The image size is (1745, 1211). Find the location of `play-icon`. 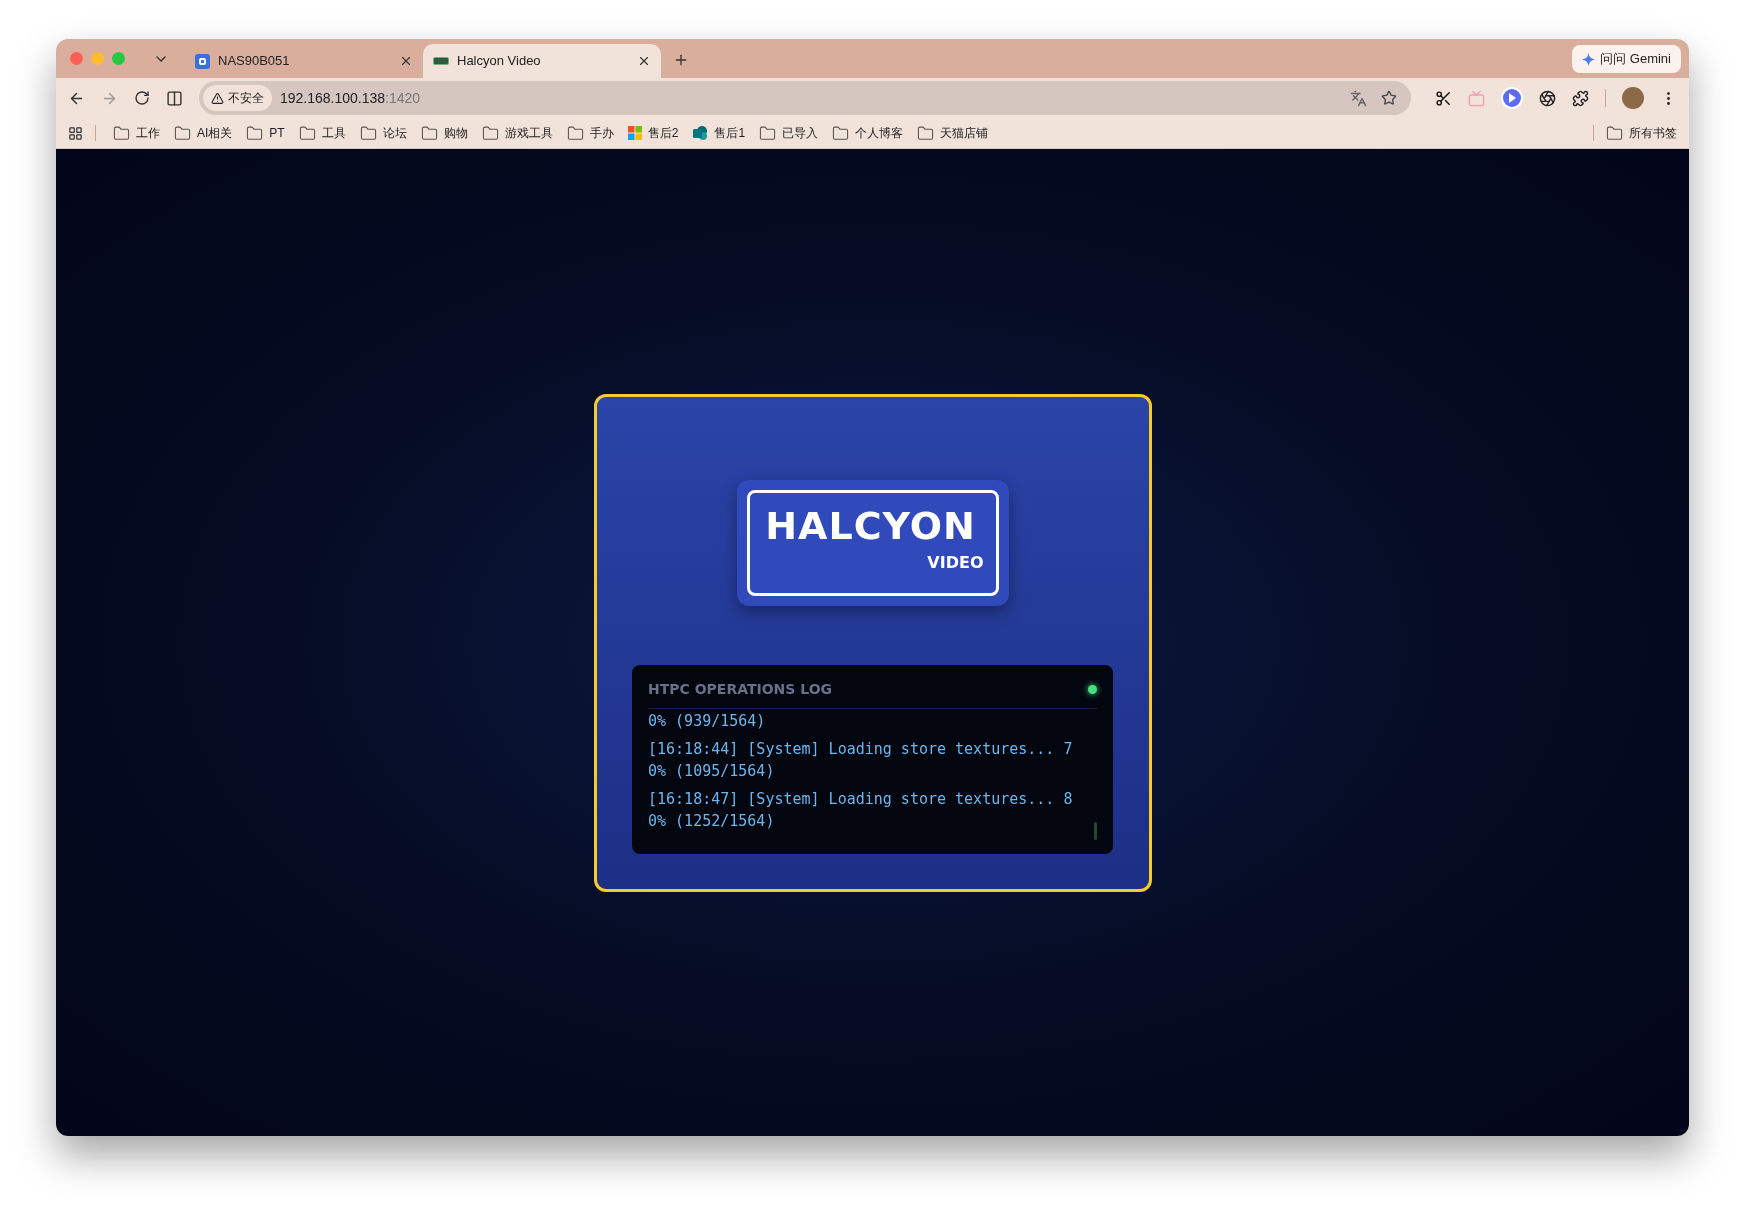

play-icon is located at coordinates (1512, 98).